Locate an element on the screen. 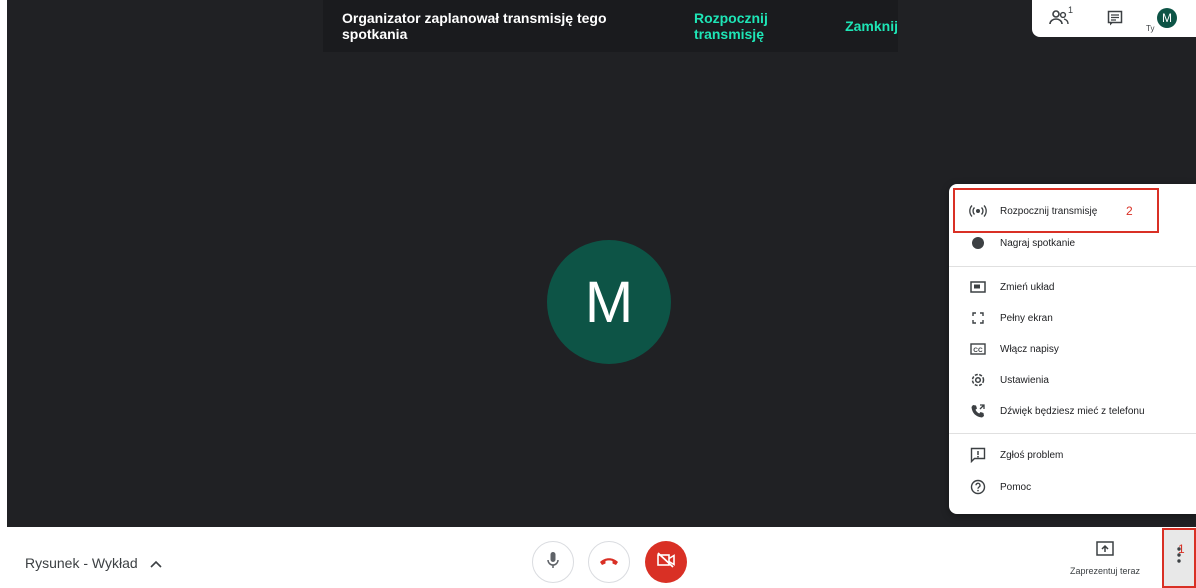 Image resolution: width=1196 pixels, height=588 pixels. self-avatar: M is located at coordinates (1167, 18).